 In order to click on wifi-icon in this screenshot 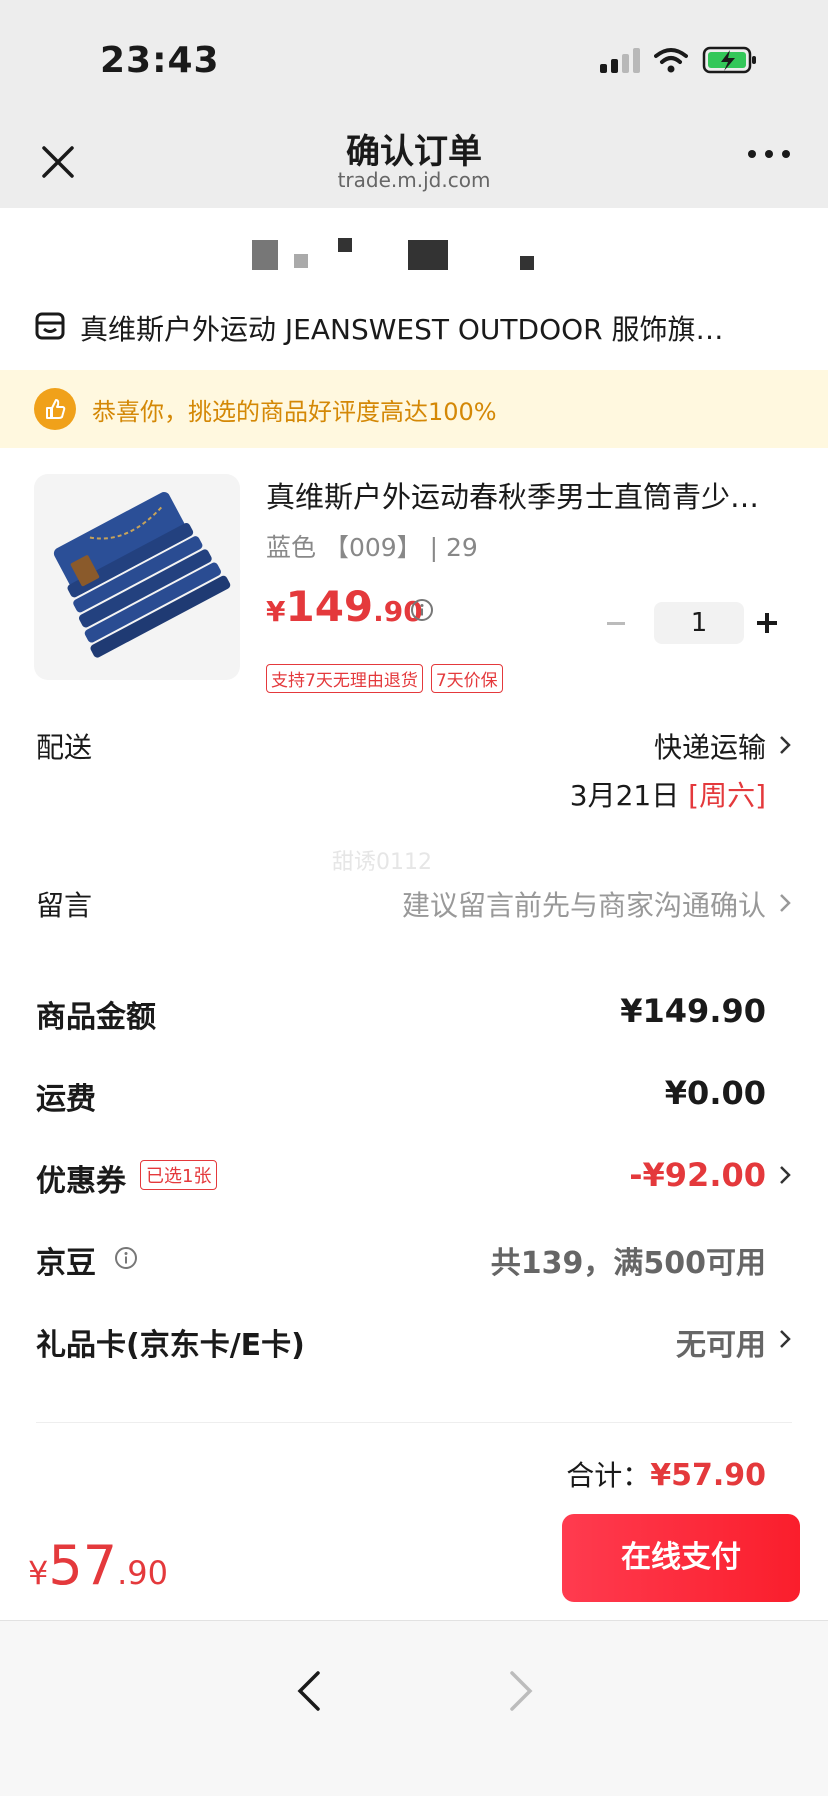, I will do `click(671, 60)`.